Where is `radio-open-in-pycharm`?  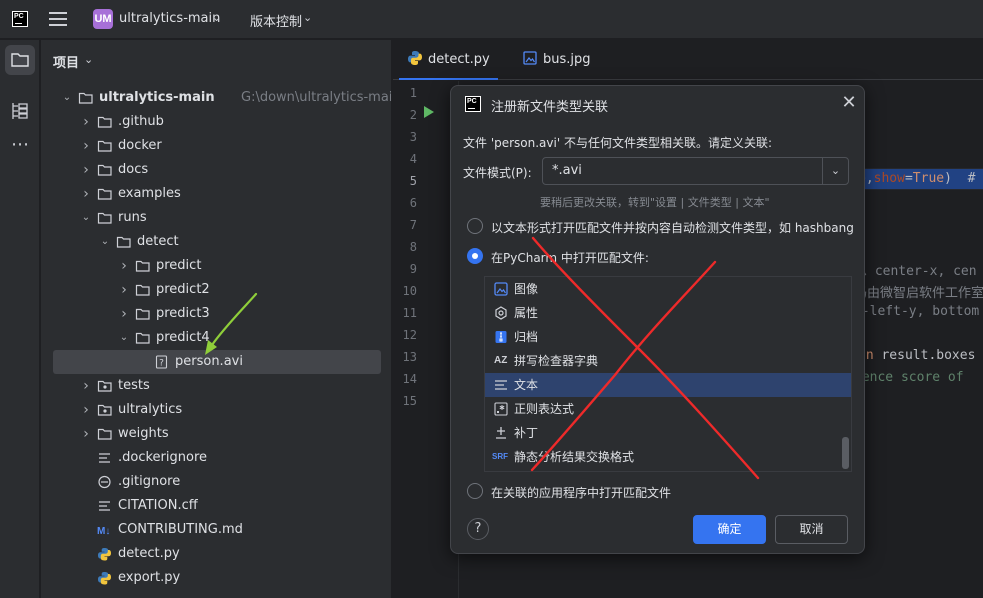 radio-open-in-pycharm is located at coordinates (475, 256).